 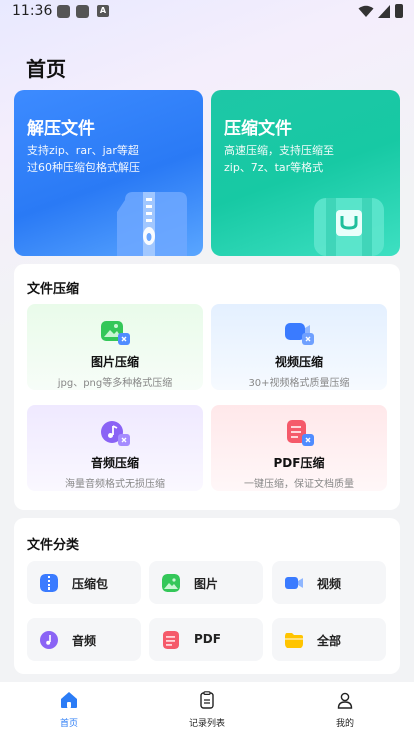 What do you see at coordinates (384, 11) in the screenshot?
I see `signal-icon` at bounding box center [384, 11].